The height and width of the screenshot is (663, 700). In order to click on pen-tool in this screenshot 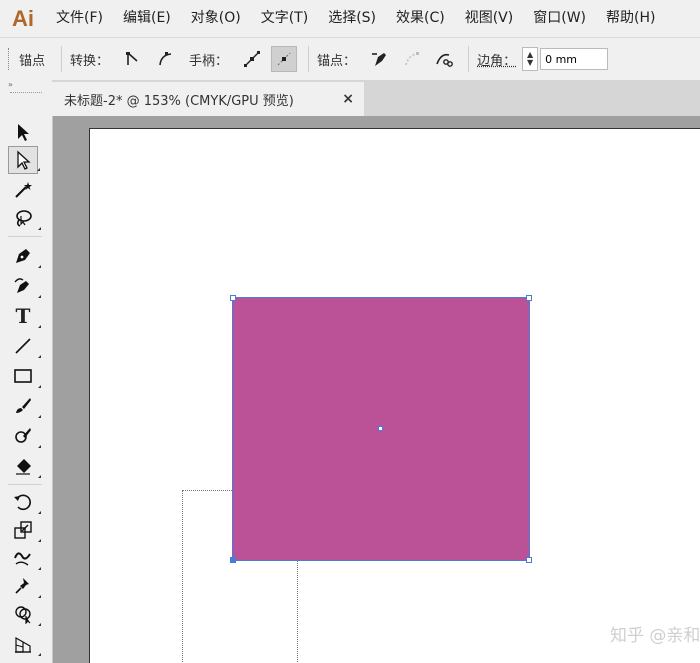, I will do `click(24, 256)`.